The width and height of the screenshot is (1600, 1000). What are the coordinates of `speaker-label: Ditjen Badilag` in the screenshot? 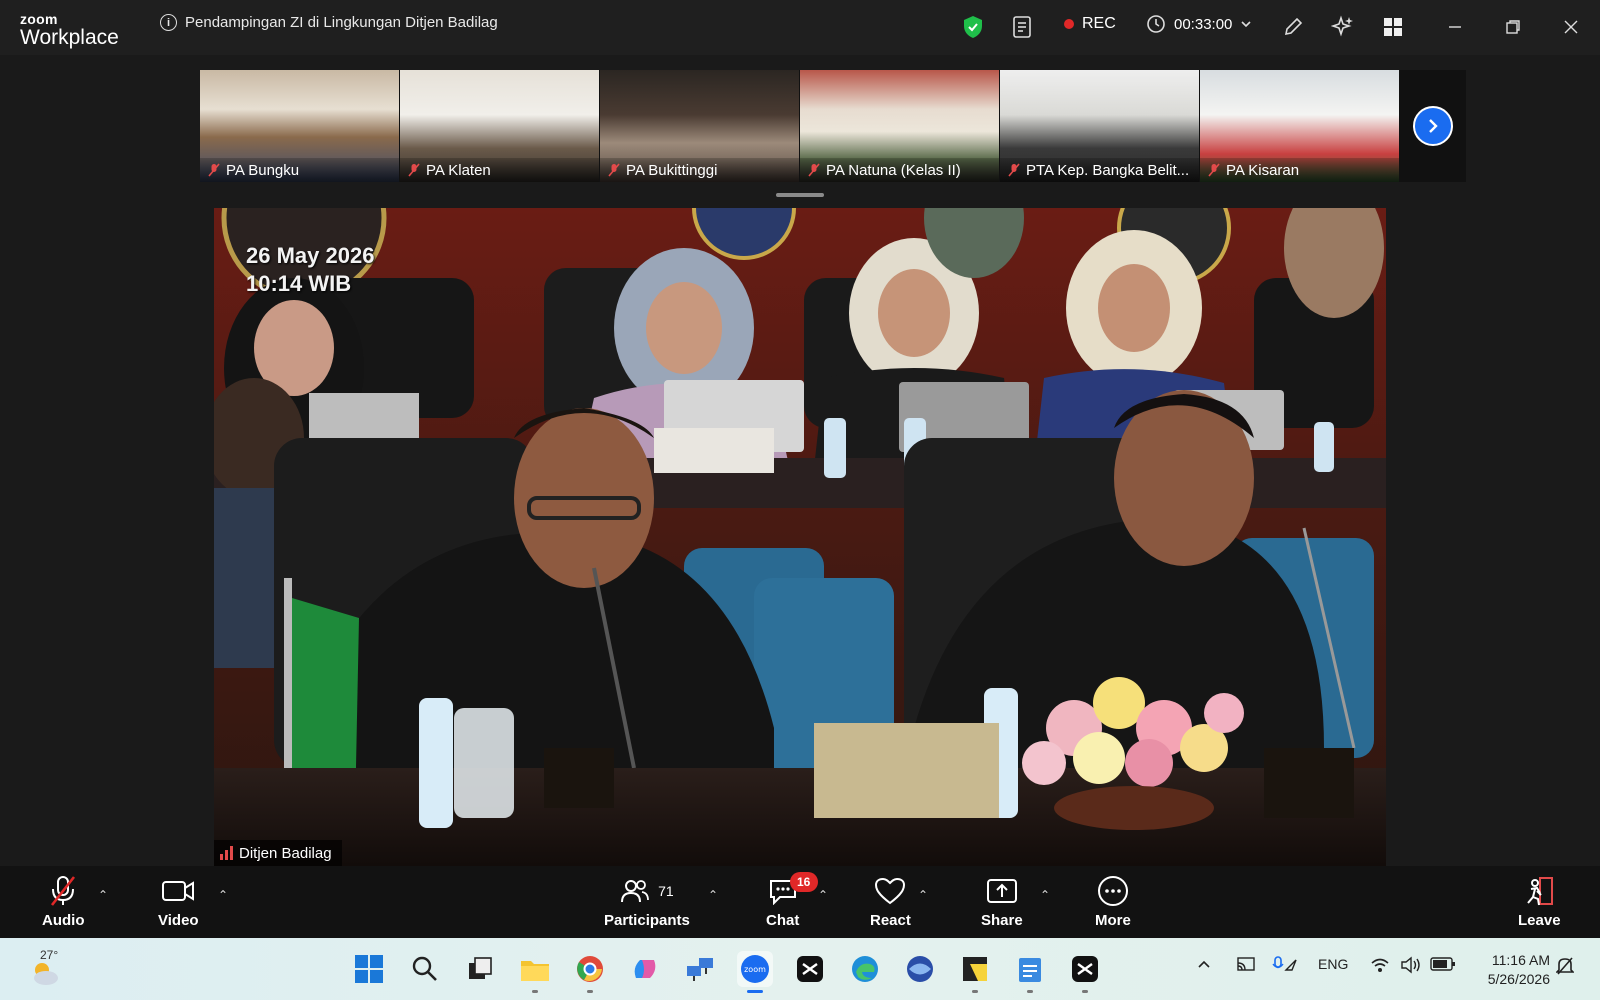 It's located at (278, 853).